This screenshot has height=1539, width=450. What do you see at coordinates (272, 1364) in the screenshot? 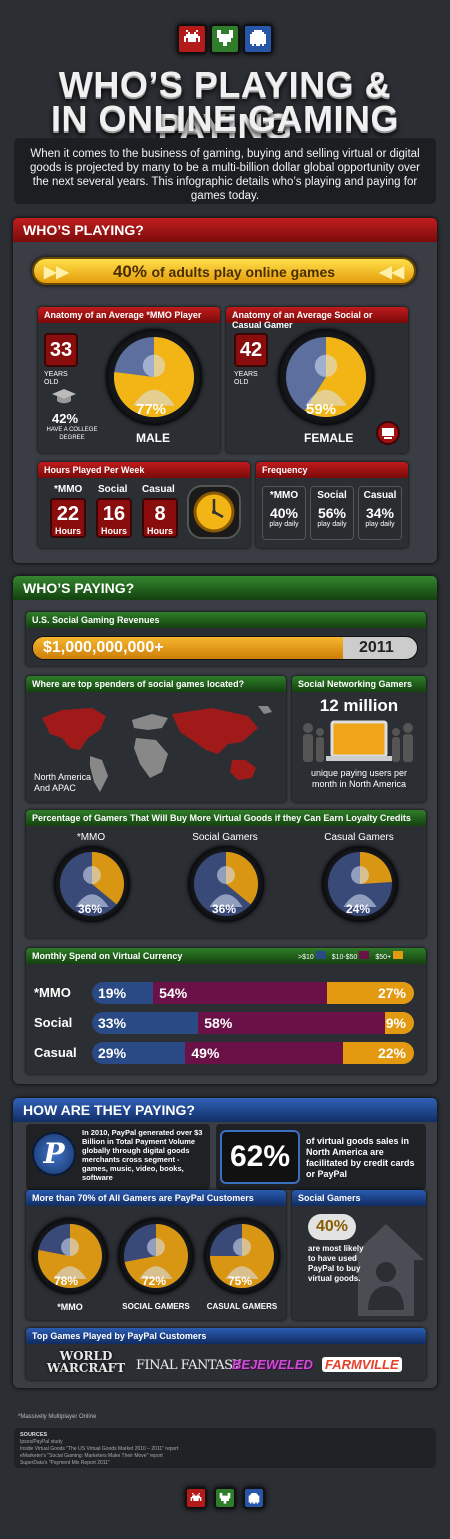
I see `game-logo-bejeweled: BEJEWELED` at bounding box center [272, 1364].